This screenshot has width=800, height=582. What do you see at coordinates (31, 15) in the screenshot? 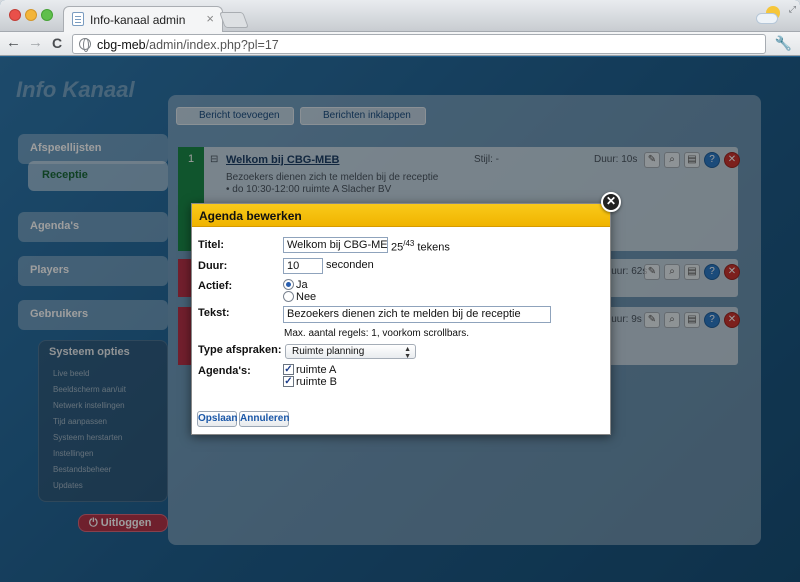
I see `minimize-window-button` at bounding box center [31, 15].